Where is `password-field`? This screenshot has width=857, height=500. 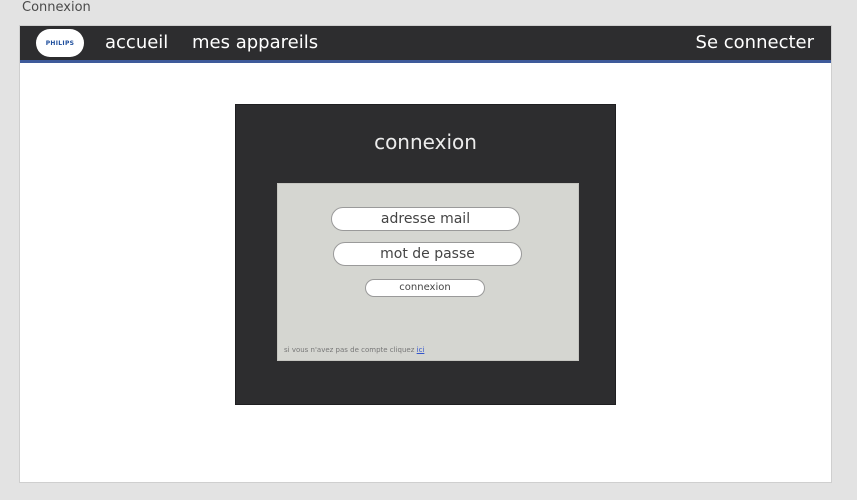
password-field is located at coordinates (427, 254).